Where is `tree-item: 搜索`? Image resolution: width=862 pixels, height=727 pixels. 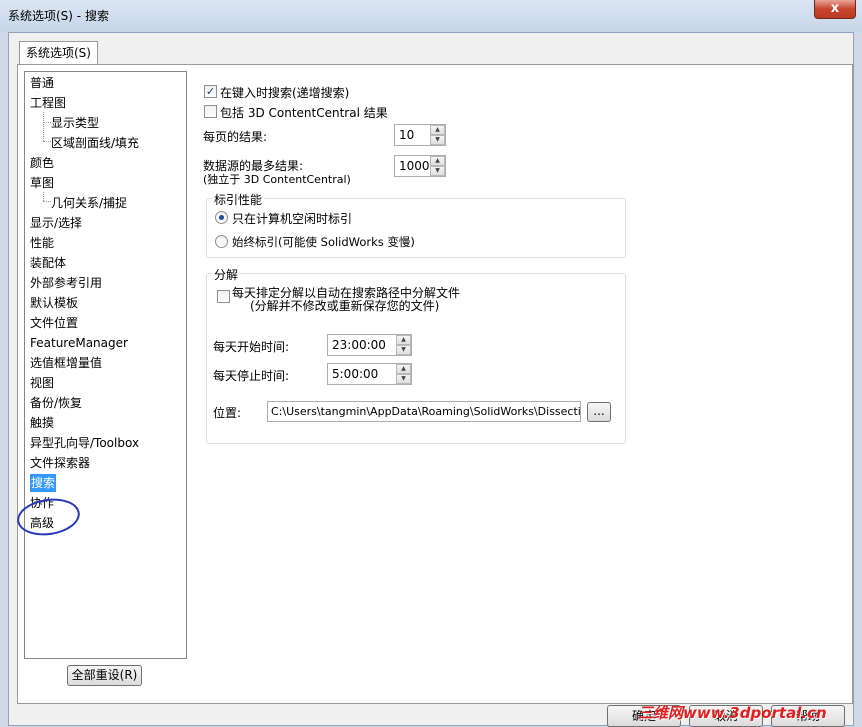 tree-item: 搜索 is located at coordinates (43, 483).